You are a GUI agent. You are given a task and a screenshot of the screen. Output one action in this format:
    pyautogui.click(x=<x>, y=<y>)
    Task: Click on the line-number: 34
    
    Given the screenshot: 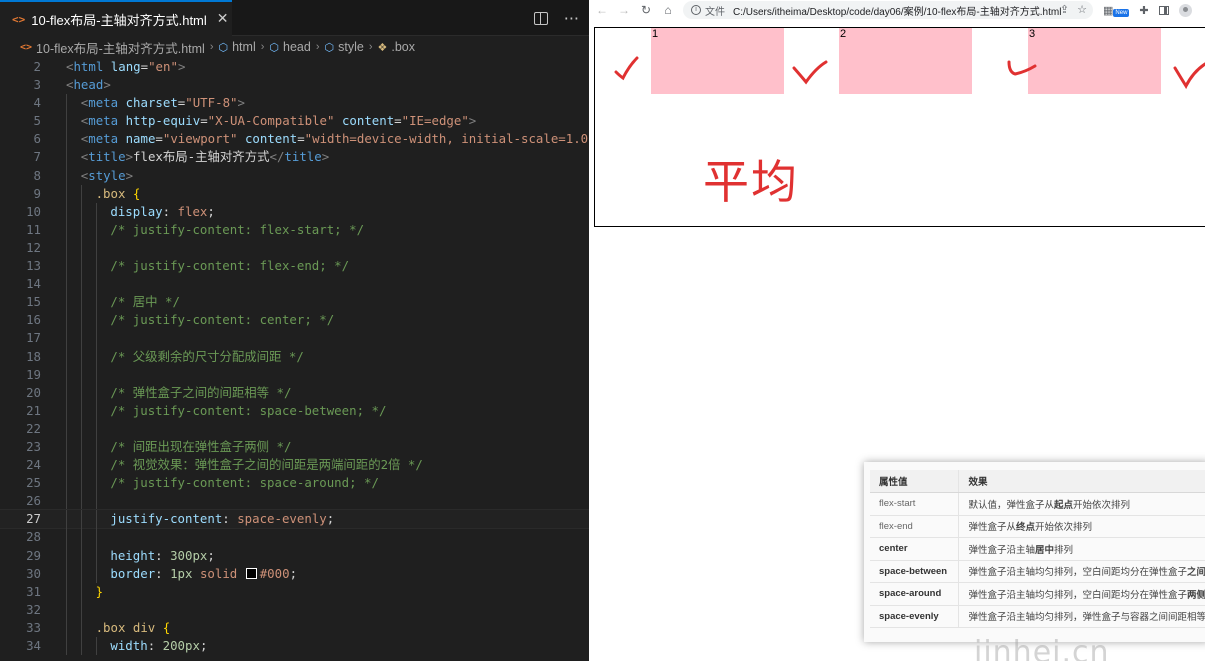 What is the action you would take?
    pyautogui.click(x=33, y=645)
    